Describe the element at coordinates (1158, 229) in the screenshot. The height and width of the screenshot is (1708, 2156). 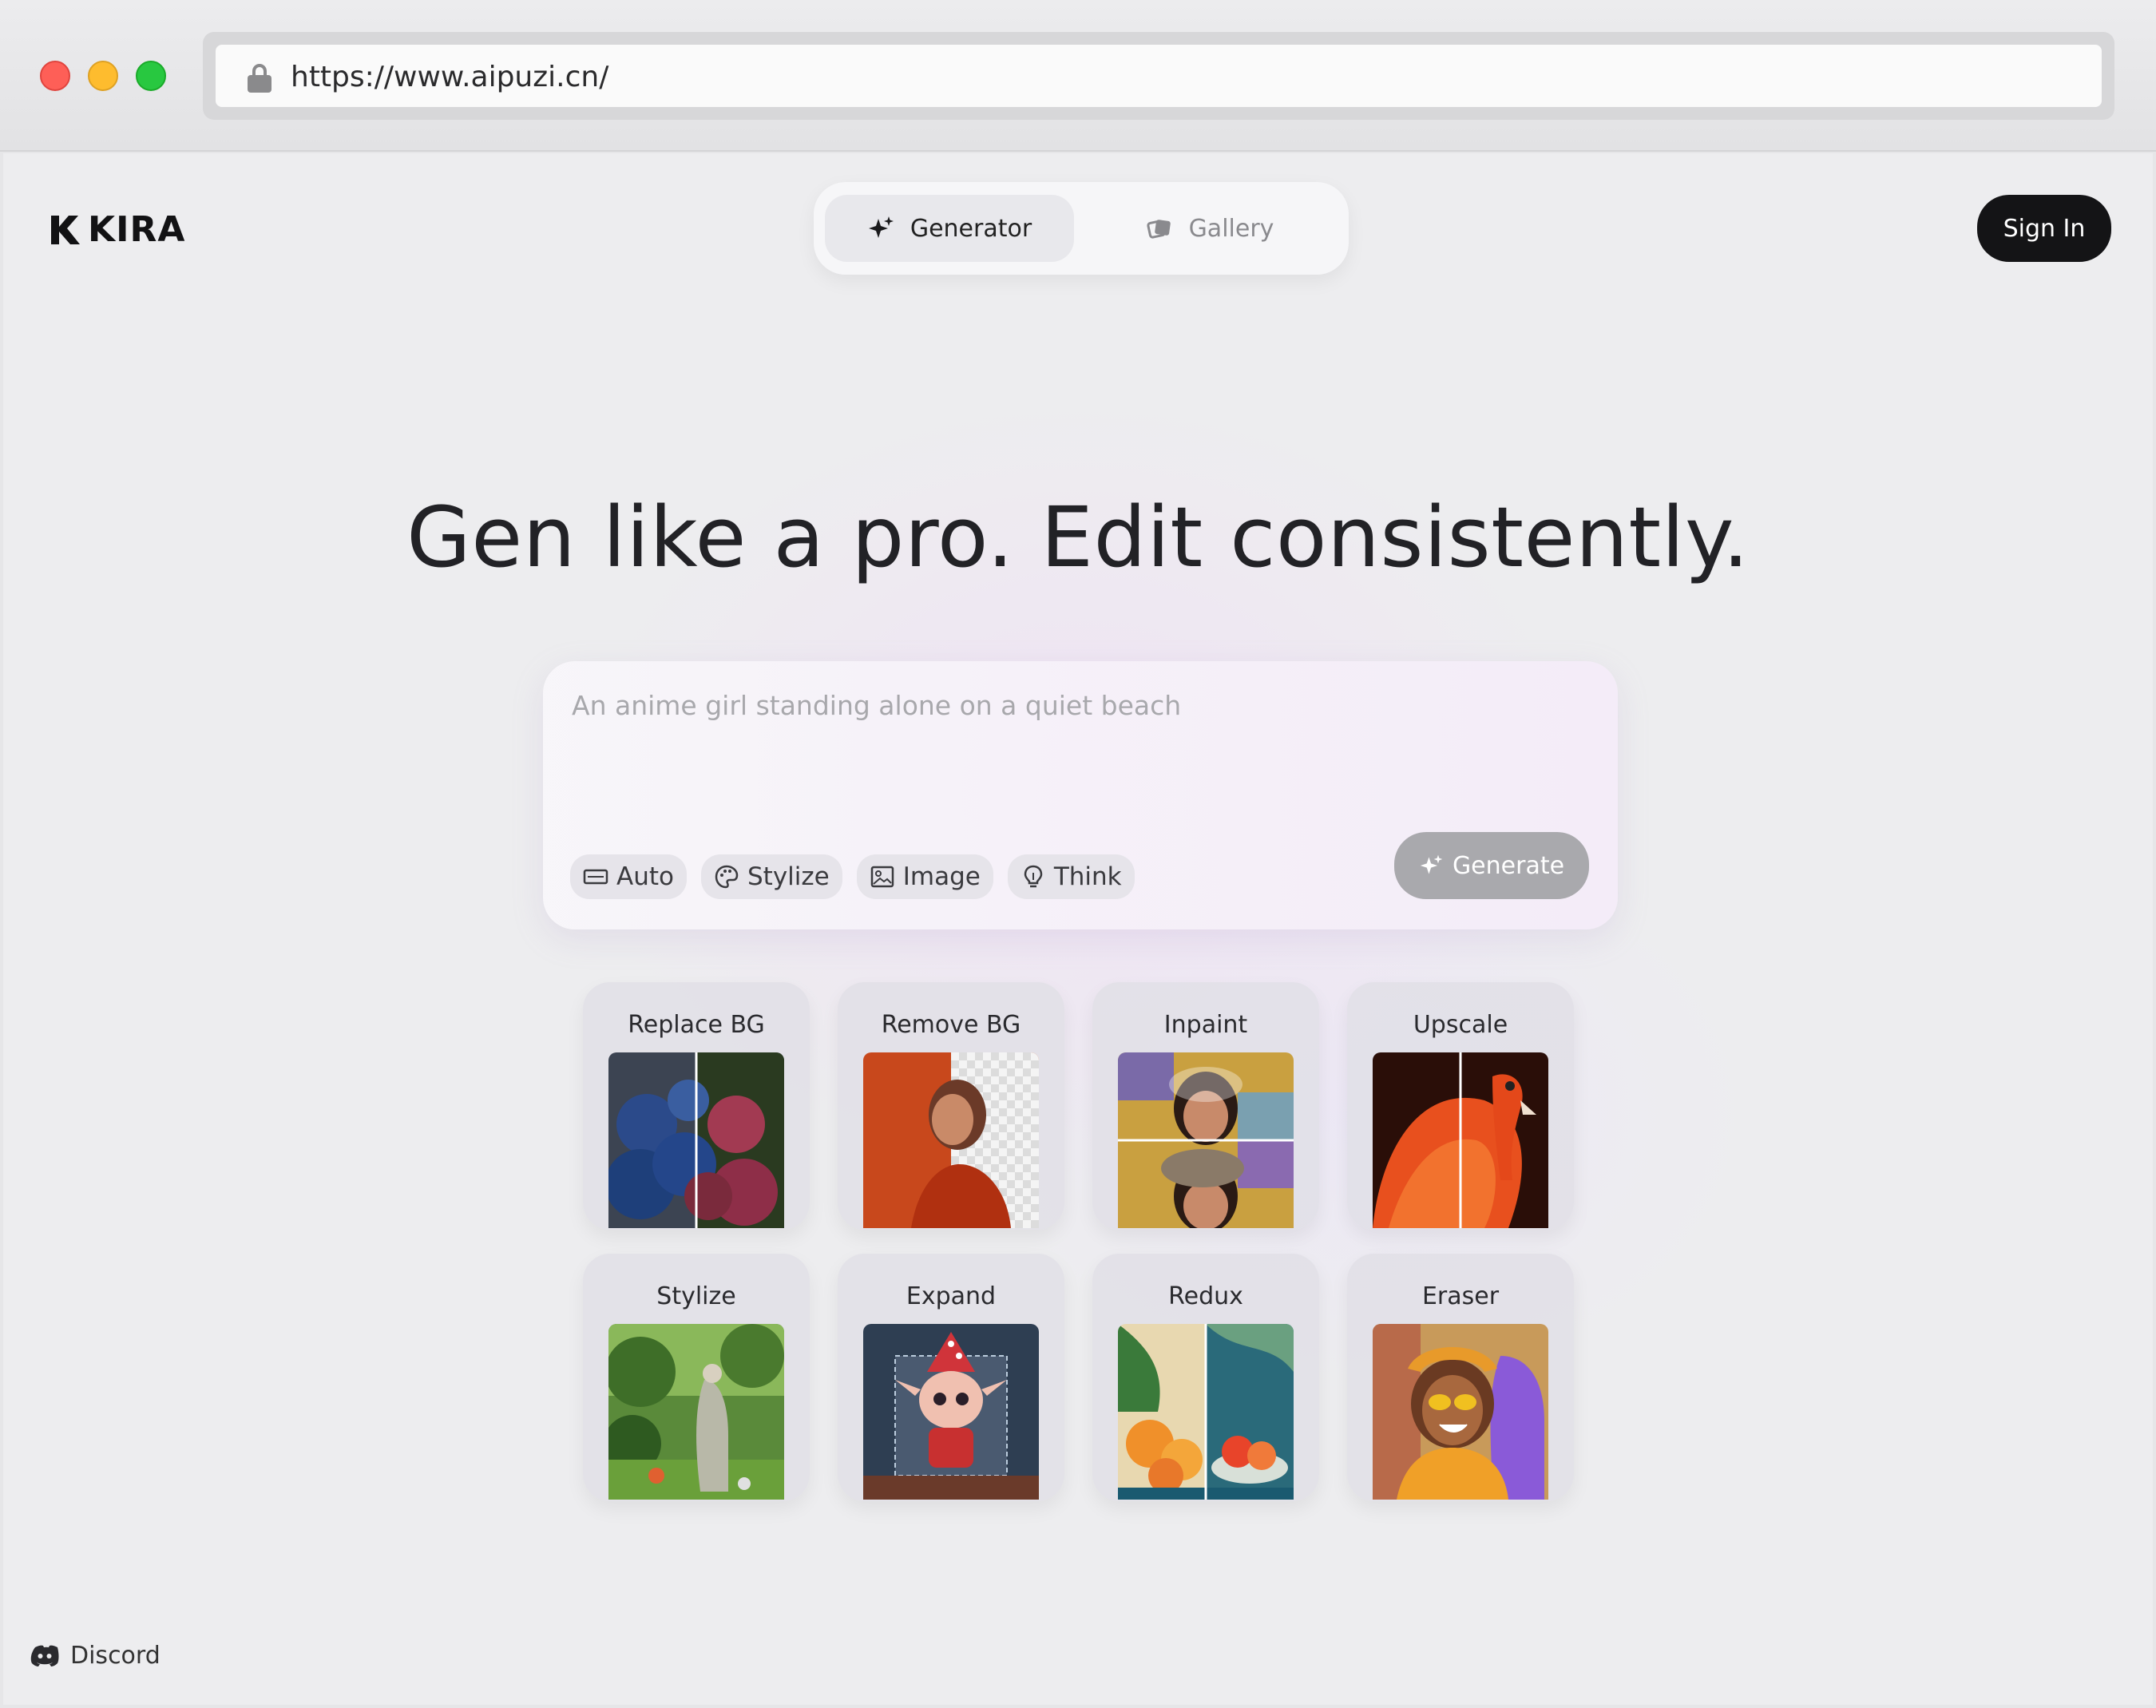
I see `gallery-icon` at that location.